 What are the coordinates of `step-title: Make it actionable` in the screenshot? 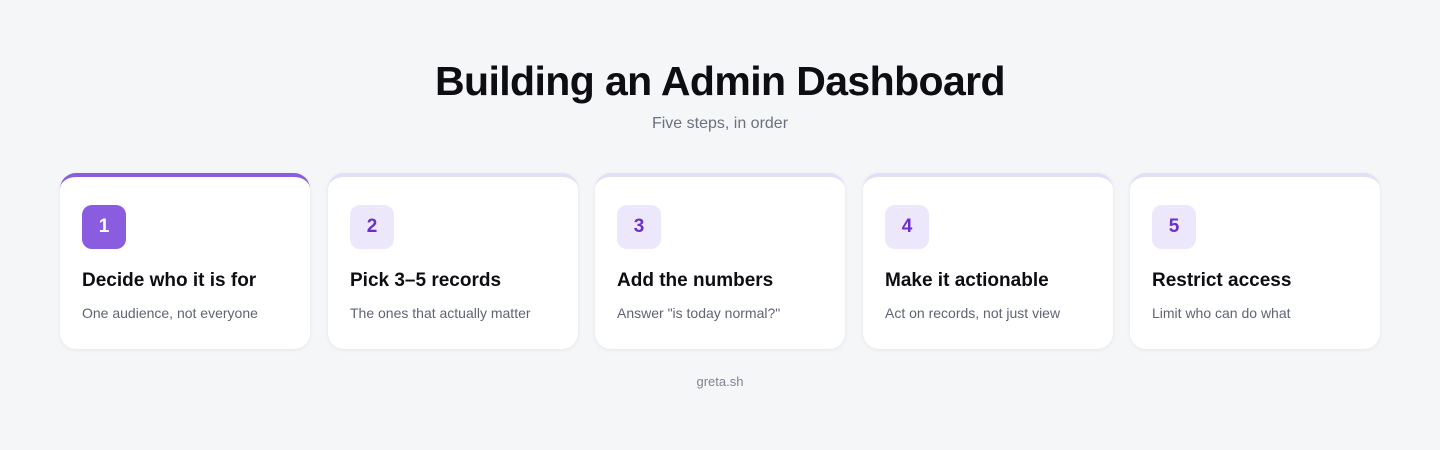 It's located at (967, 280).